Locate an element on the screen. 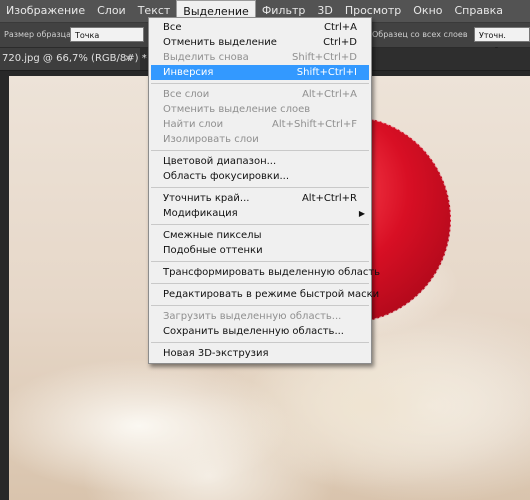  menu-item-new-3d-extrusion: Новая 3D-экструзия is located at coordinates (260, 353).